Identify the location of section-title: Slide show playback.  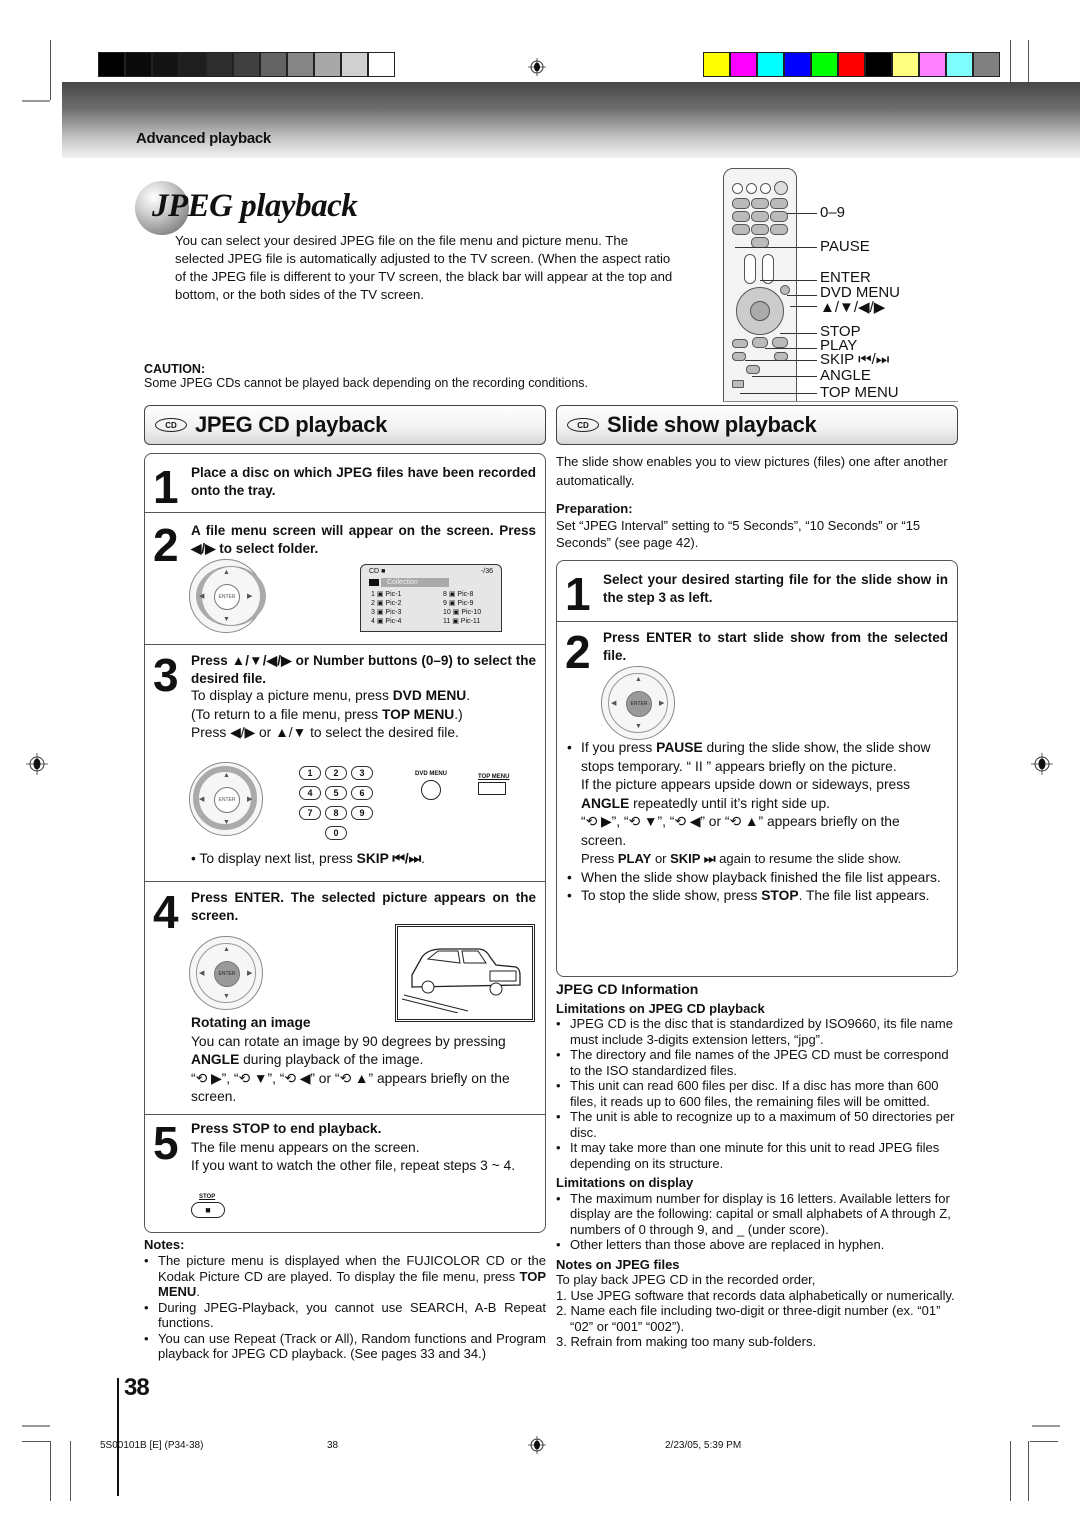
(712, 424).